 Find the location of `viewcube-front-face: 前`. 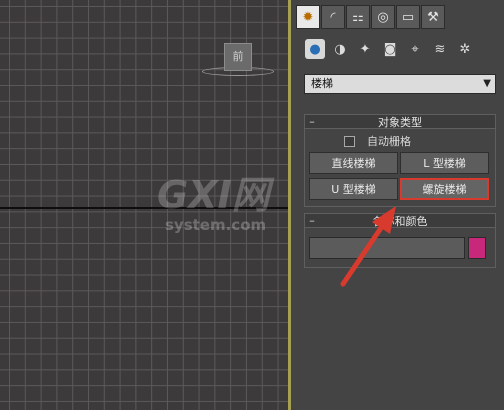

viewcube-front-face: 前 is located at coordinates (238, 57).